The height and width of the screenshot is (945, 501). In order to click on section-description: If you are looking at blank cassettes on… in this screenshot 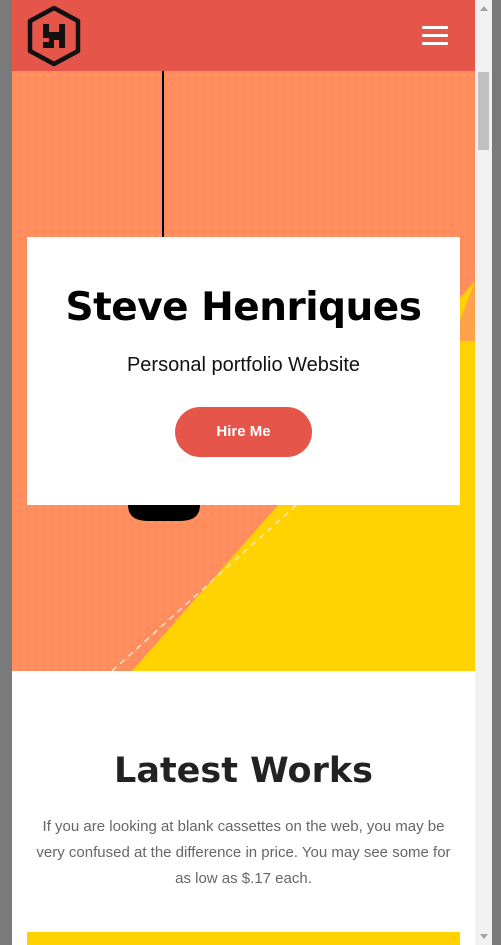, I will do `click(243, 852)`.